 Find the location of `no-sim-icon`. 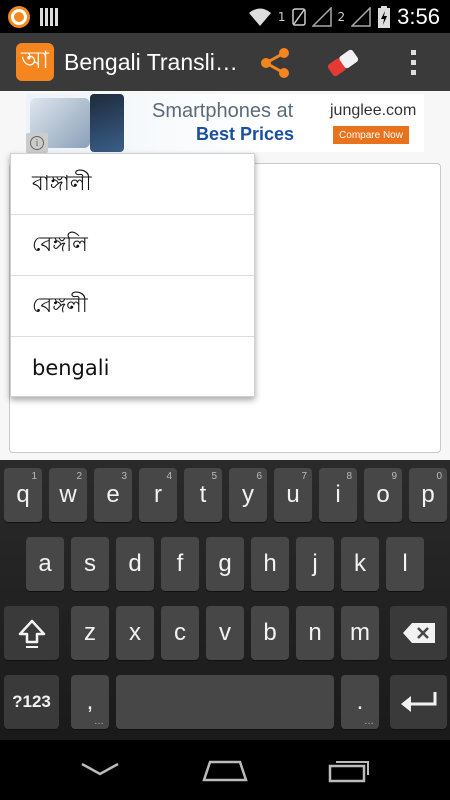

no-sim-icon is located at coordinates (298, 17).